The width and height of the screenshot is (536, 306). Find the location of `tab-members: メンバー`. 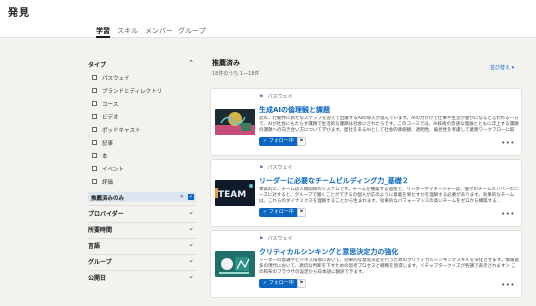

tab-members: メンバー is located at coordinates (159, 31).